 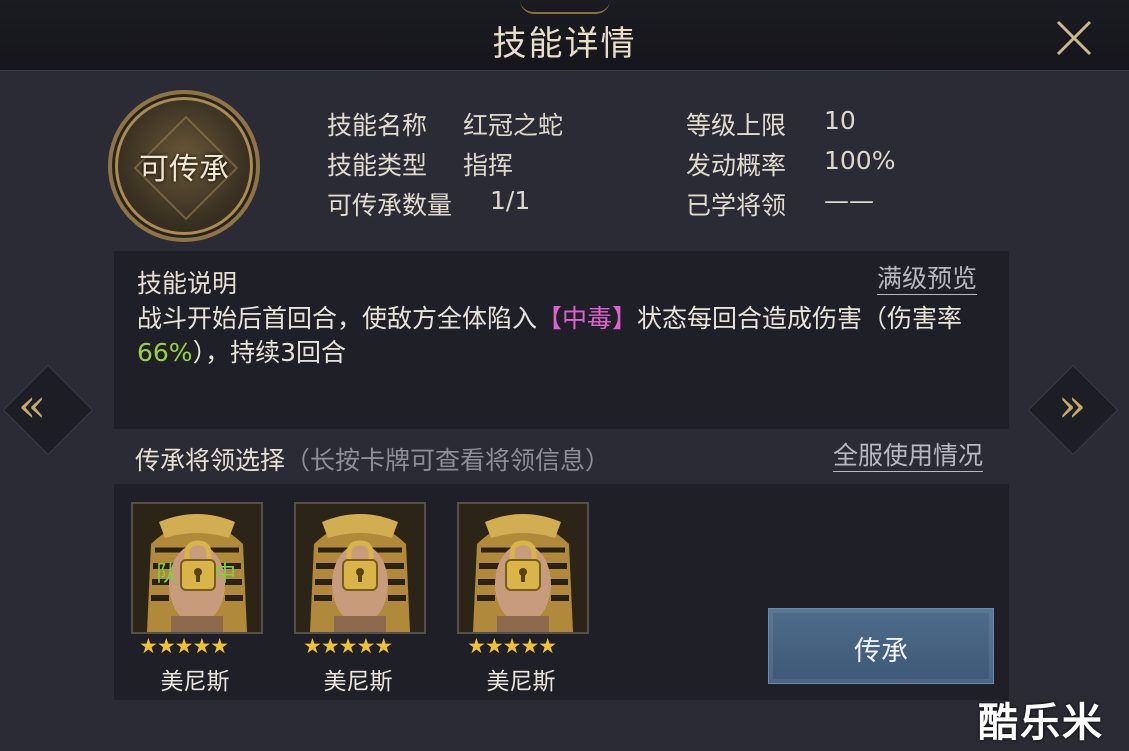 What do you see at coordinates (377, 165) in the screenshot?
I see `skill-type-label: 技能类型` at bounding box center [377, 165].